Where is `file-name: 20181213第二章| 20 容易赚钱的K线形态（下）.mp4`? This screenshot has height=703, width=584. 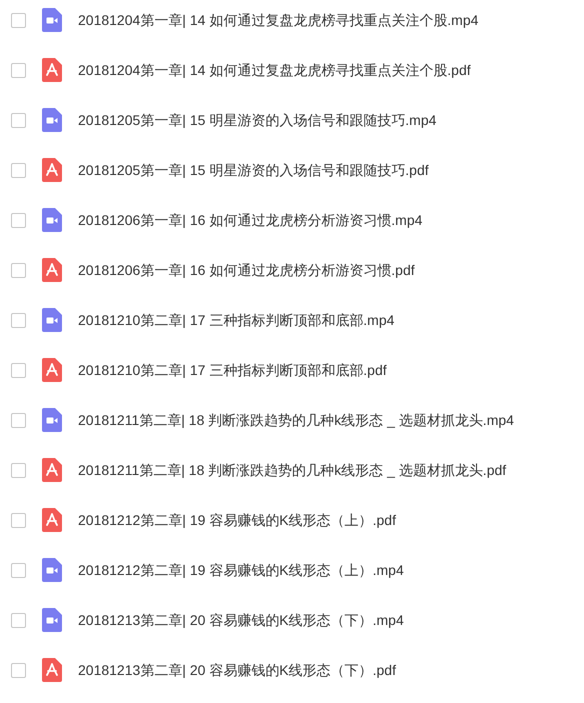 file-name: 20181213第二章| 20 容易赚钱的K线形态（下）.mp4 is located at coordinates (241, 620).